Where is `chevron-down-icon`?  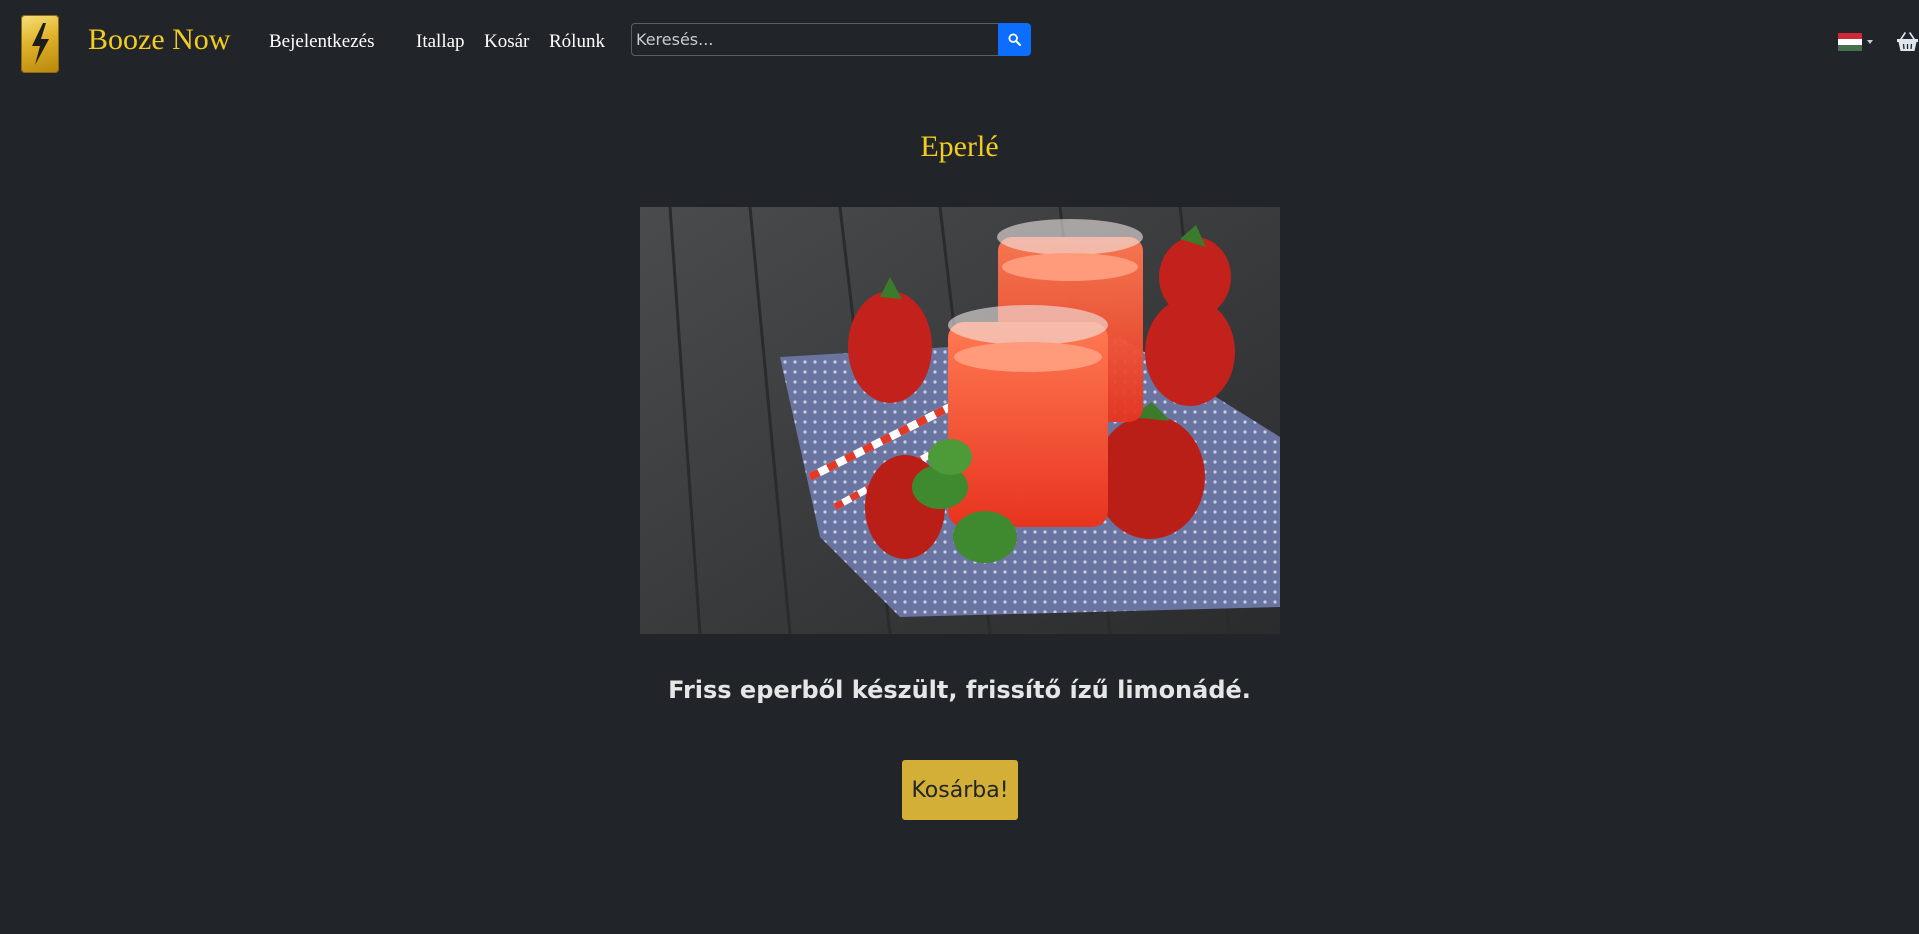
chevron-down-icon is located at coordinates (1870, 42).